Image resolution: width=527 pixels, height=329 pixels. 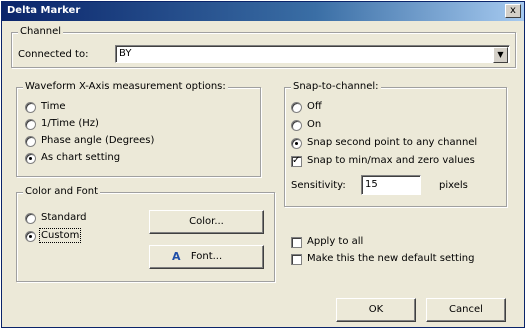 I want to click on cancel-button-label: Cancel, so click(x=466, y=309).